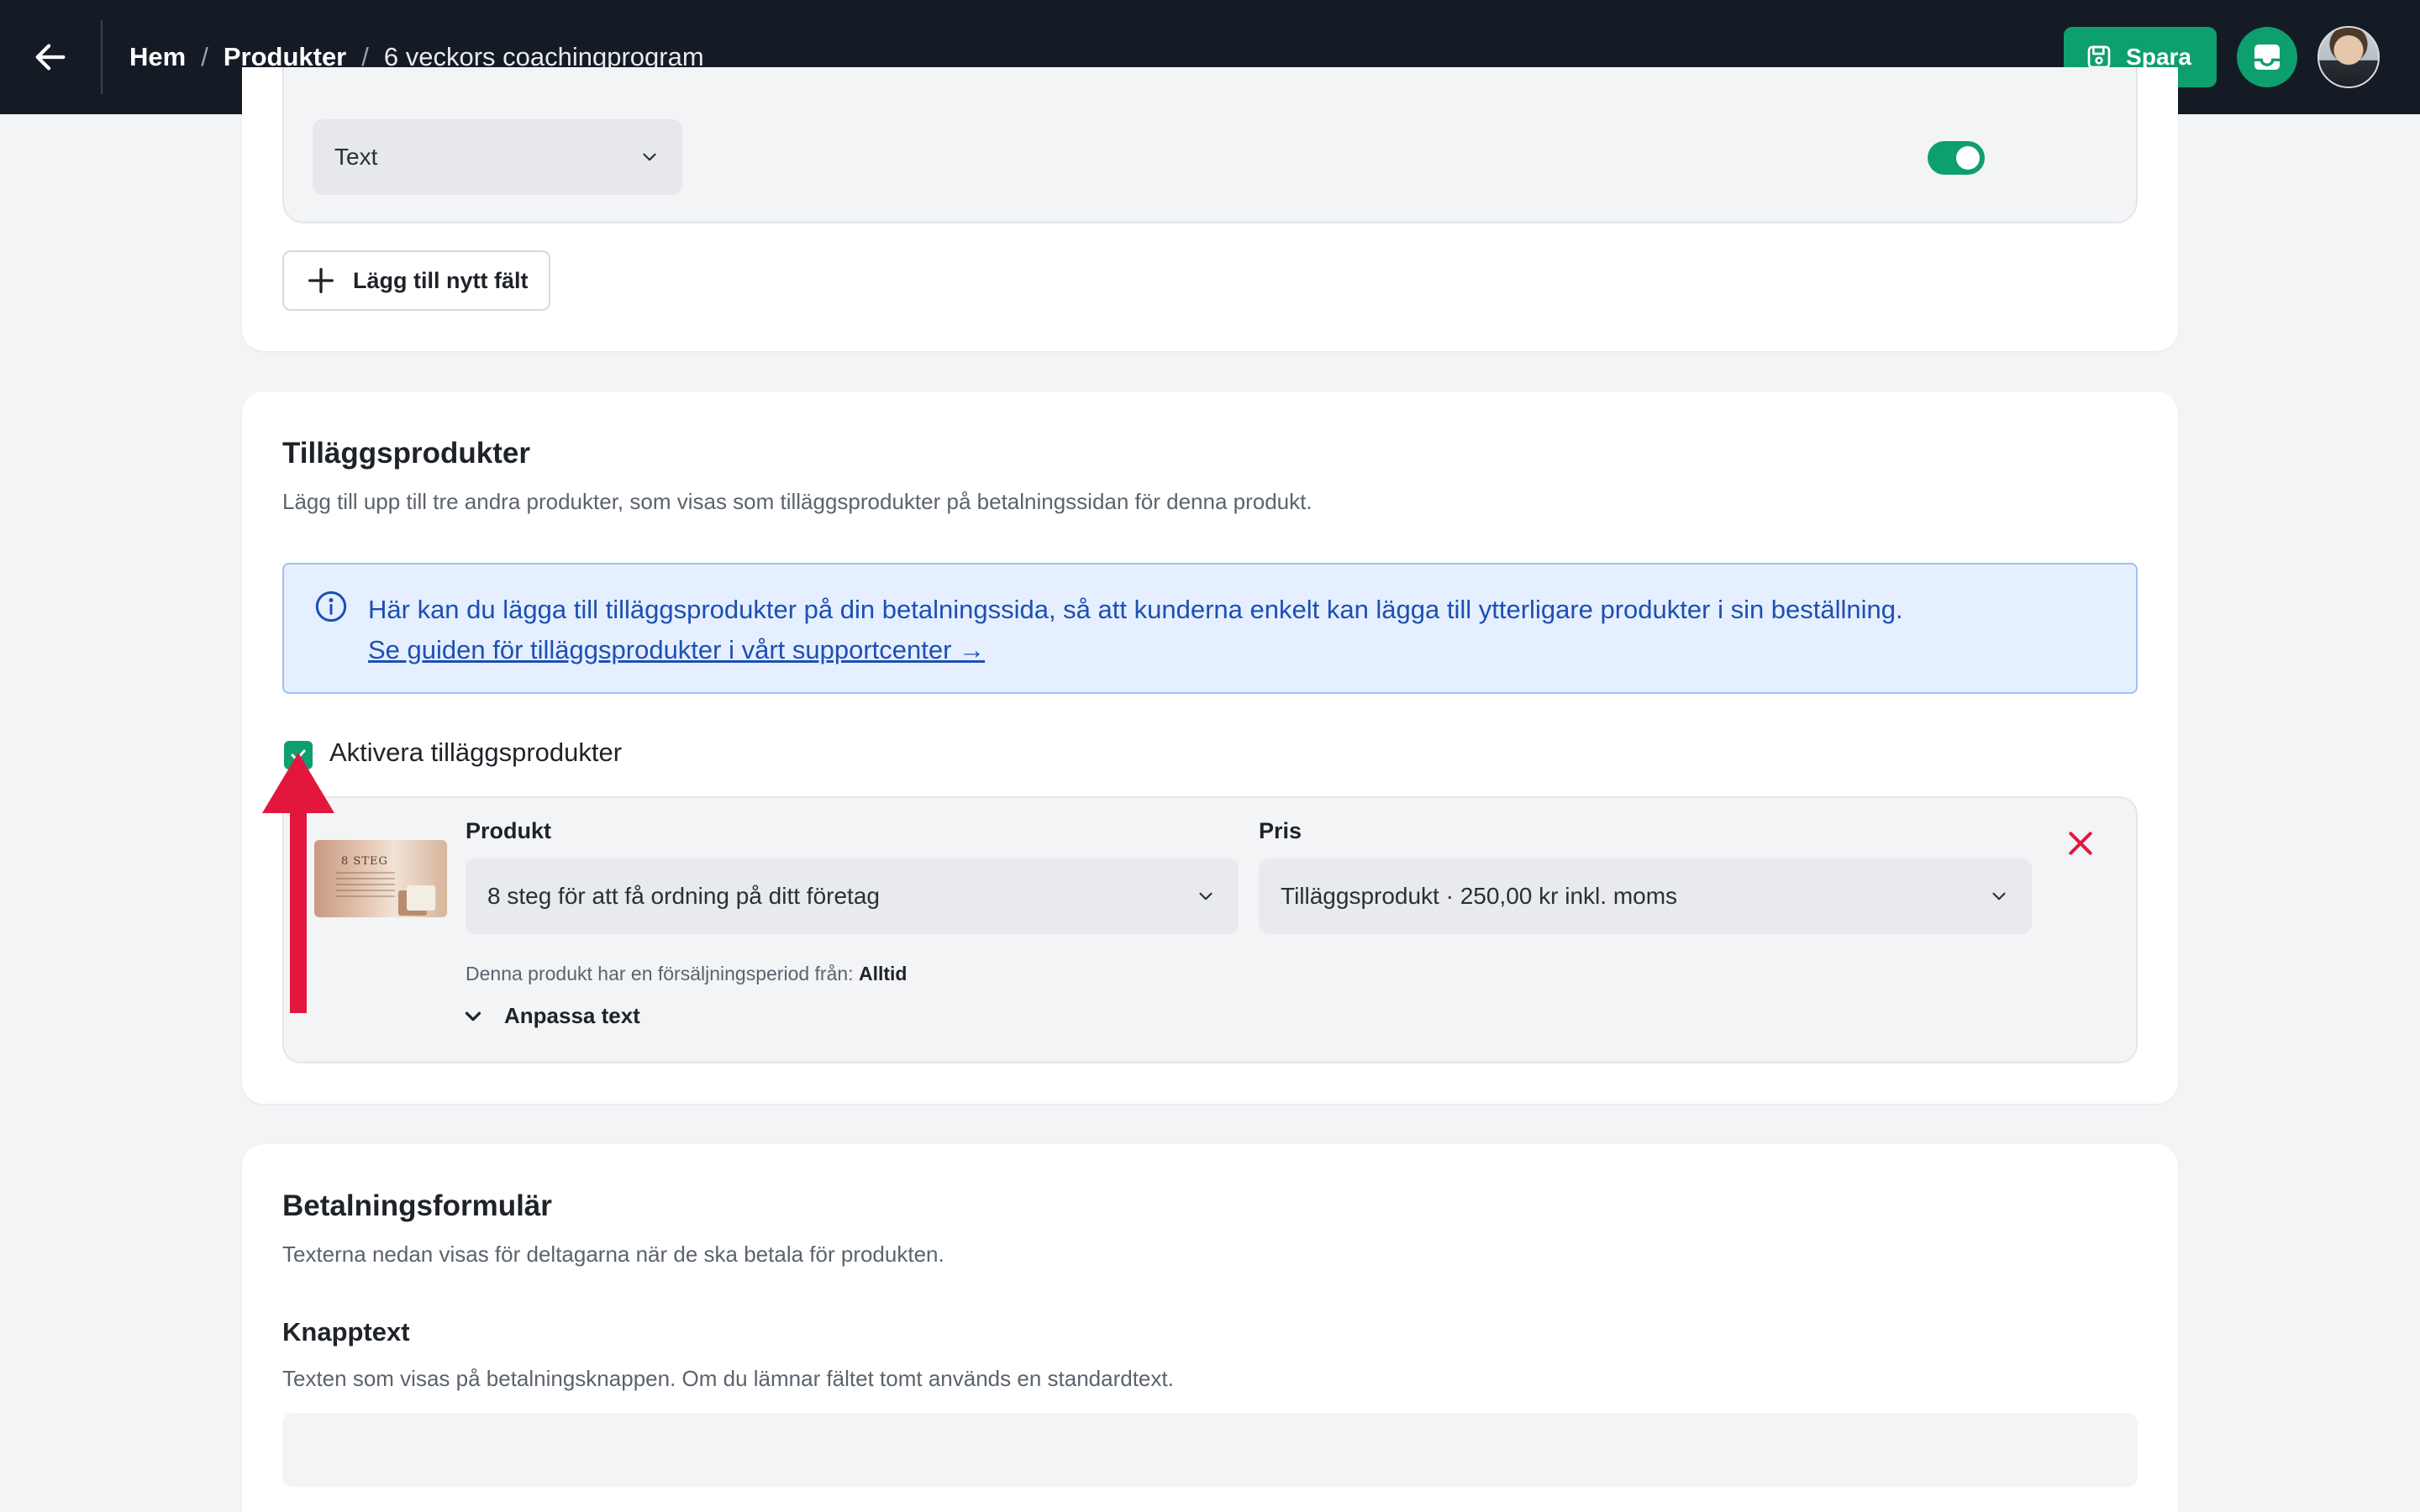  I want to click on payment-form-title: Betalningsformulär, so click(417, 1205).